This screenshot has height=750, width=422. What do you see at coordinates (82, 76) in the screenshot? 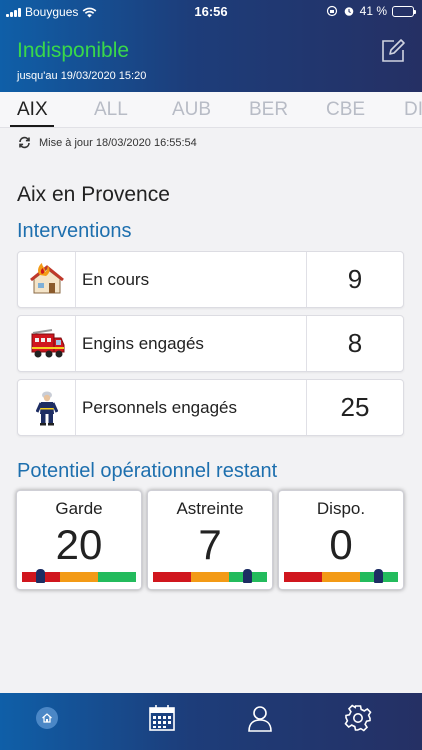
I see `availability-until: jusqu'au 19/03/2020 15:20` at bounding box center [82, 76].